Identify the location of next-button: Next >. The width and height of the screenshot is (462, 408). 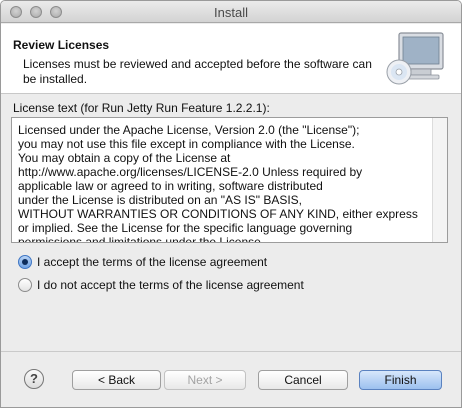
(205, 380).